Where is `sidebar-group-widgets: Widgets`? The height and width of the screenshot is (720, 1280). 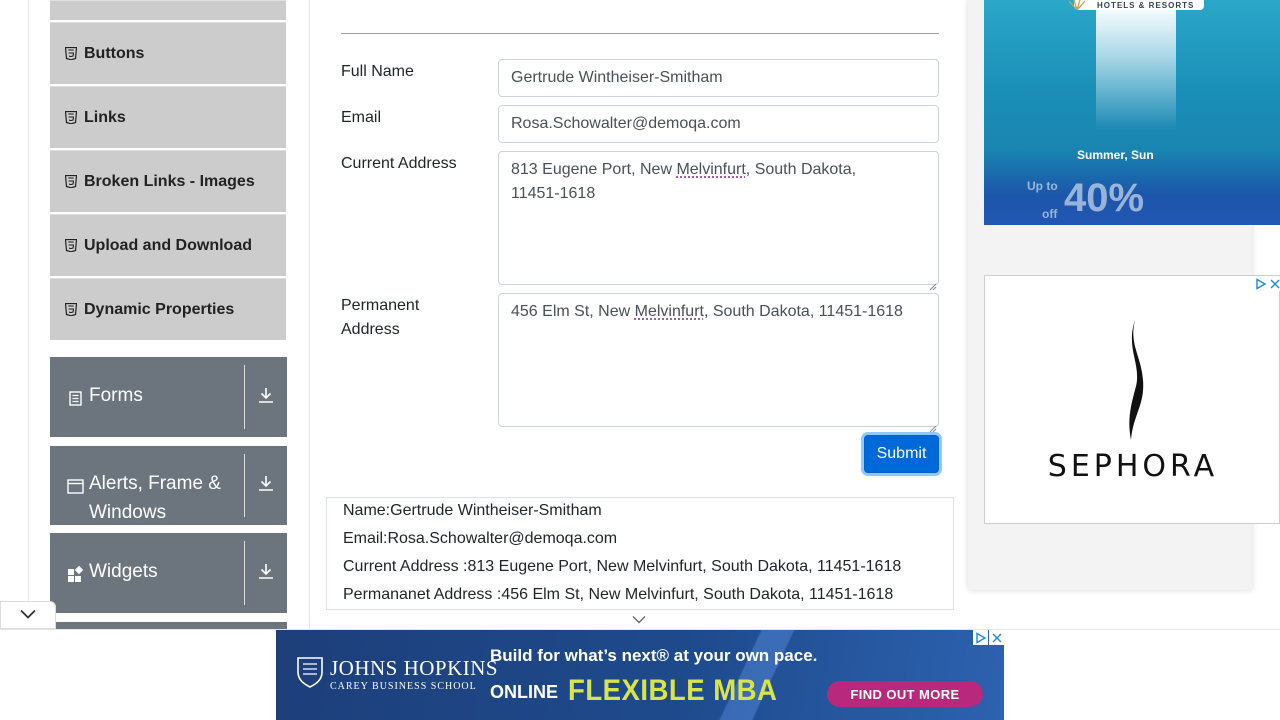 sidebar-group-widgets: Widgets is located at coordinates (168, 573).